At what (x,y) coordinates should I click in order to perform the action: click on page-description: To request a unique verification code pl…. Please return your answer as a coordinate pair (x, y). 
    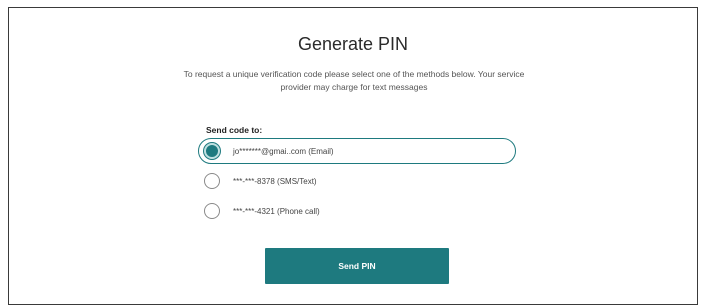
    Looking at the image, I should click on (354, 80).